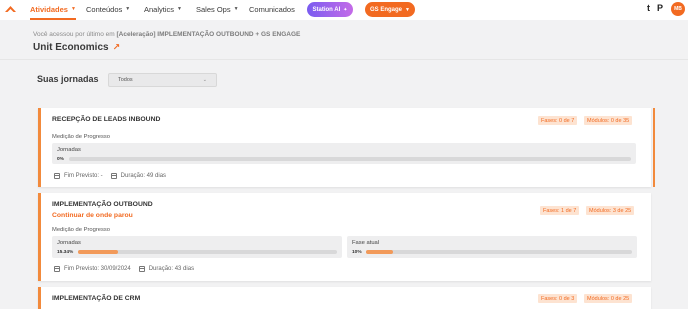 The height and width of the screenshot is (309, 688). Describe the element at coordinates (660, 8) in the screenshot. I see `p-icon: P` at that location.